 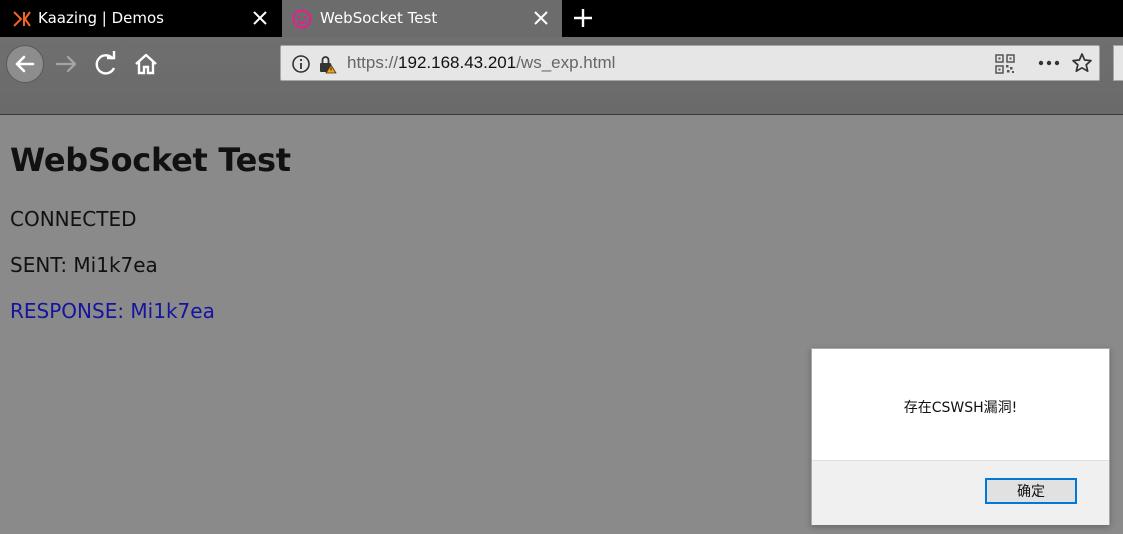 I want to click on url-host: 192.168.43.201, so click(x=457, y=62).